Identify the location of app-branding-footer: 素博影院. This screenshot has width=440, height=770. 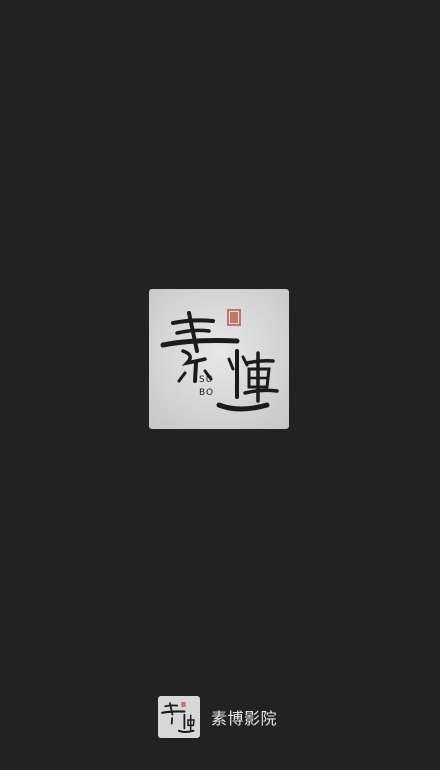
(217, 717).